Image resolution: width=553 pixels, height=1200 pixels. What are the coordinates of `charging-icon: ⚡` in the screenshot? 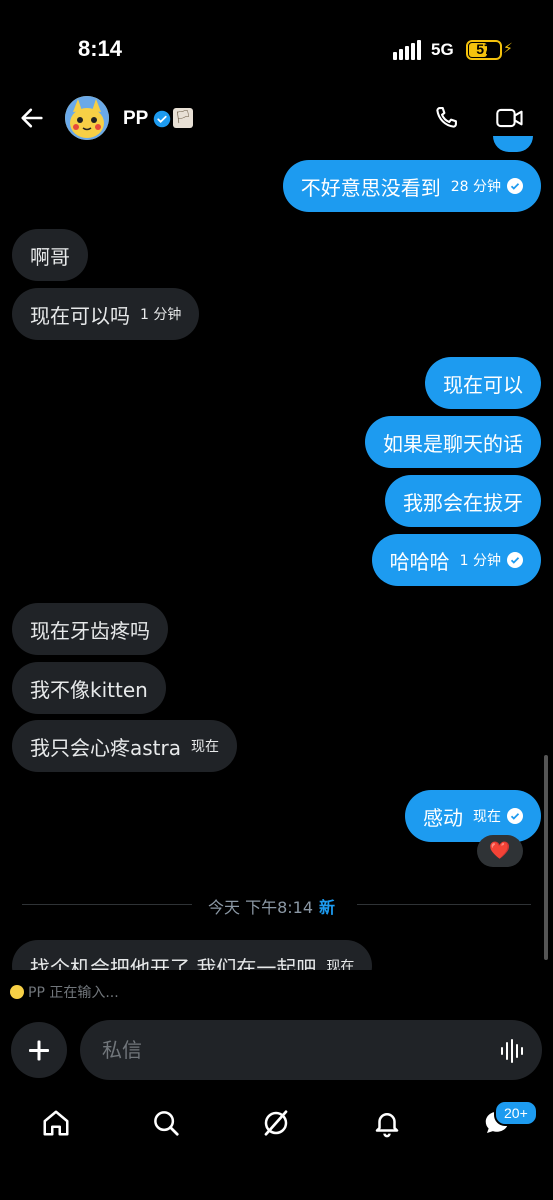 It's located at (508, 49).